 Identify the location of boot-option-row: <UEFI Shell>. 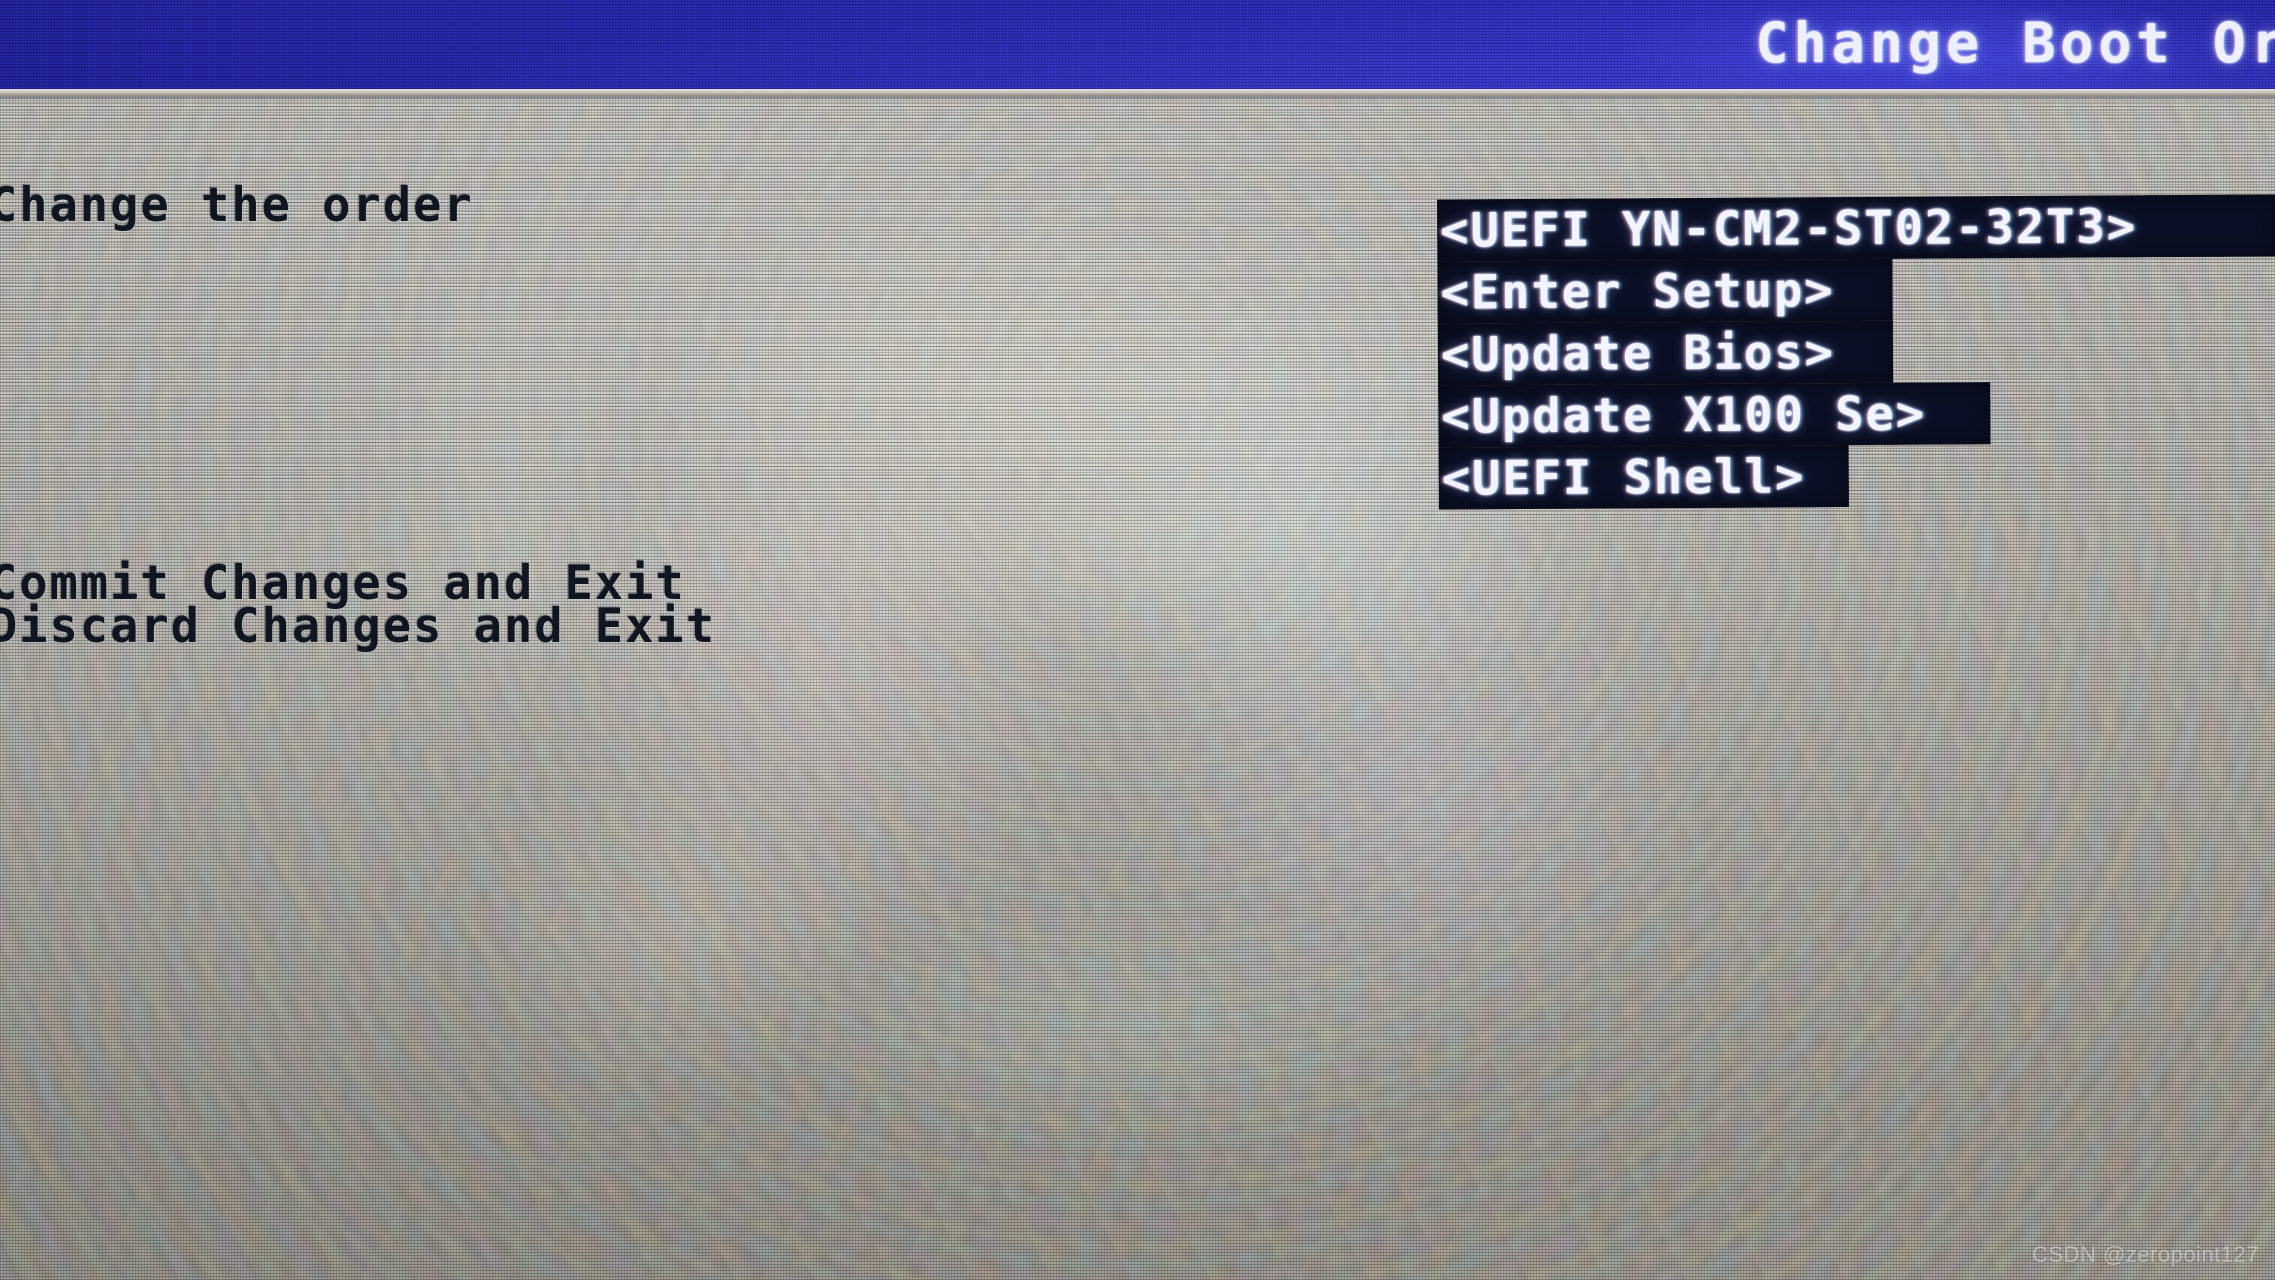
(1643, 477).